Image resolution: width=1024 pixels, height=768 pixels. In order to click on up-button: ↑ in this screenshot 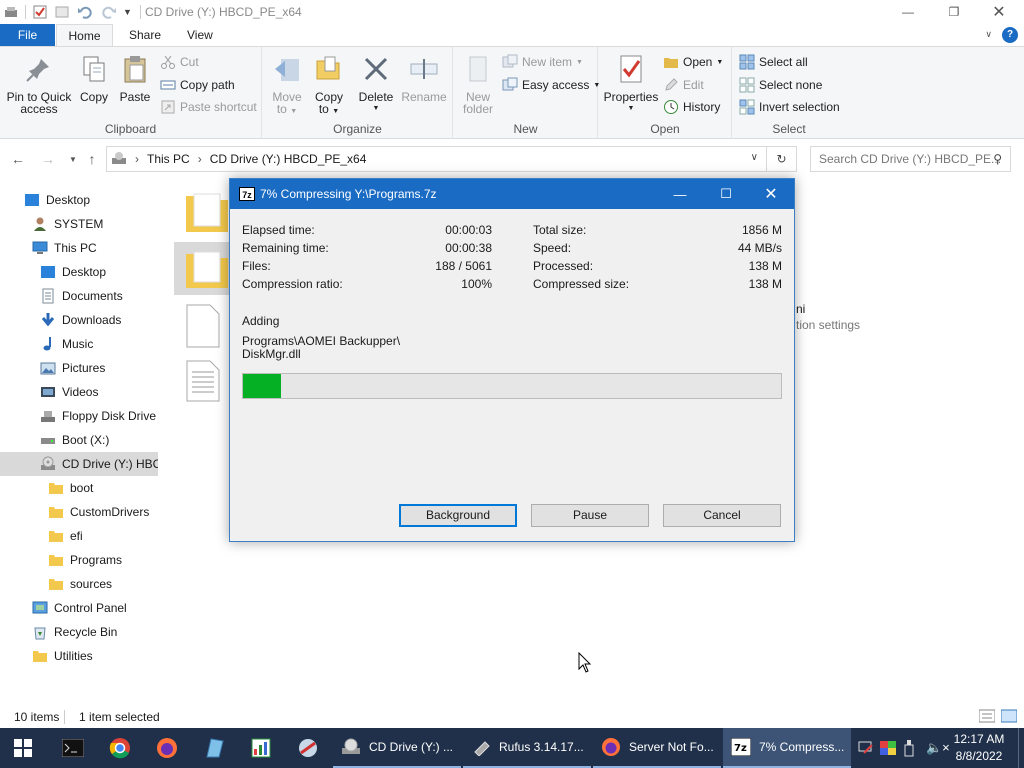, I will do `click(92, 159)`.